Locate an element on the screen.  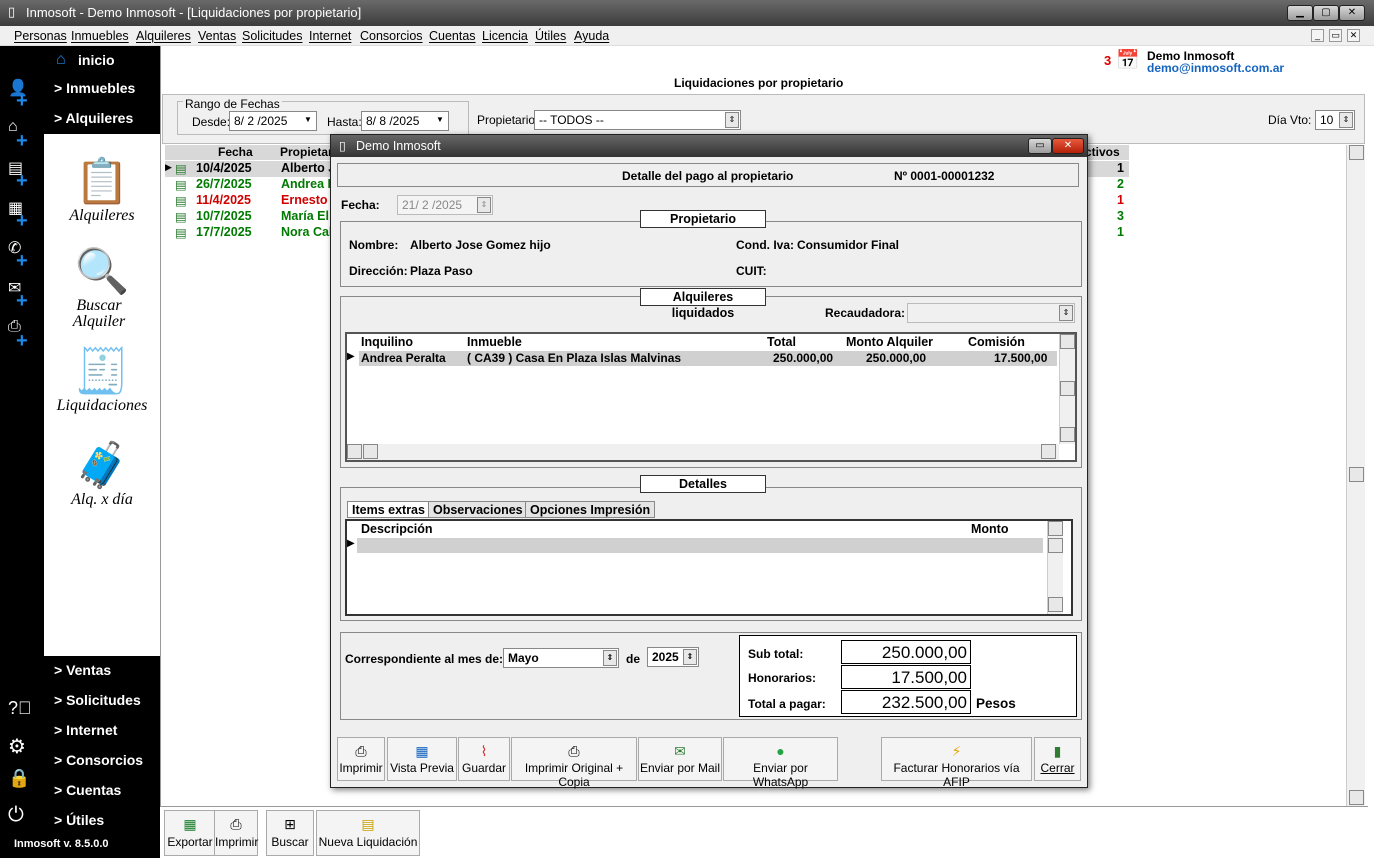
mes-select: Mayo ⇕ is located at coordinates (561, 658).